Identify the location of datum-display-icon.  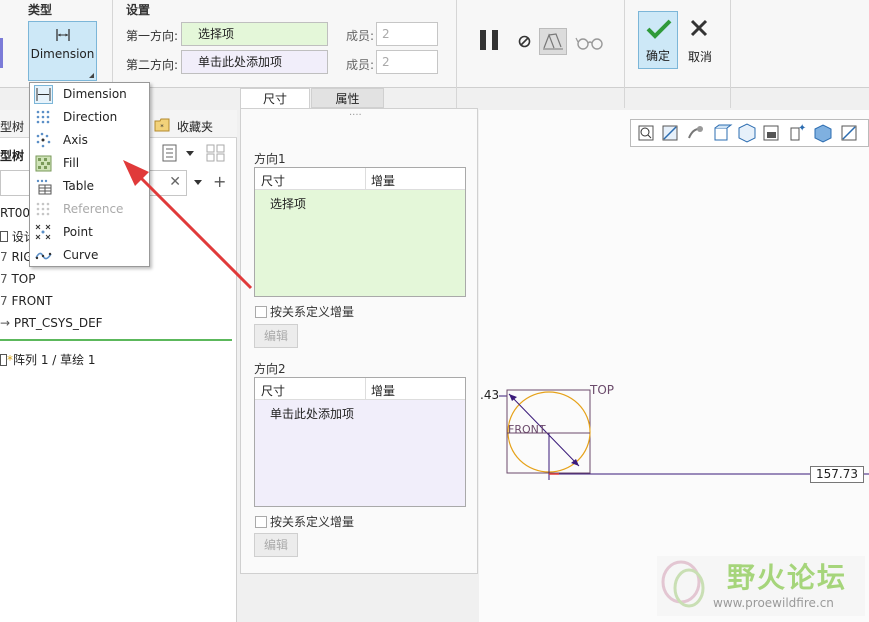
(849, 133).